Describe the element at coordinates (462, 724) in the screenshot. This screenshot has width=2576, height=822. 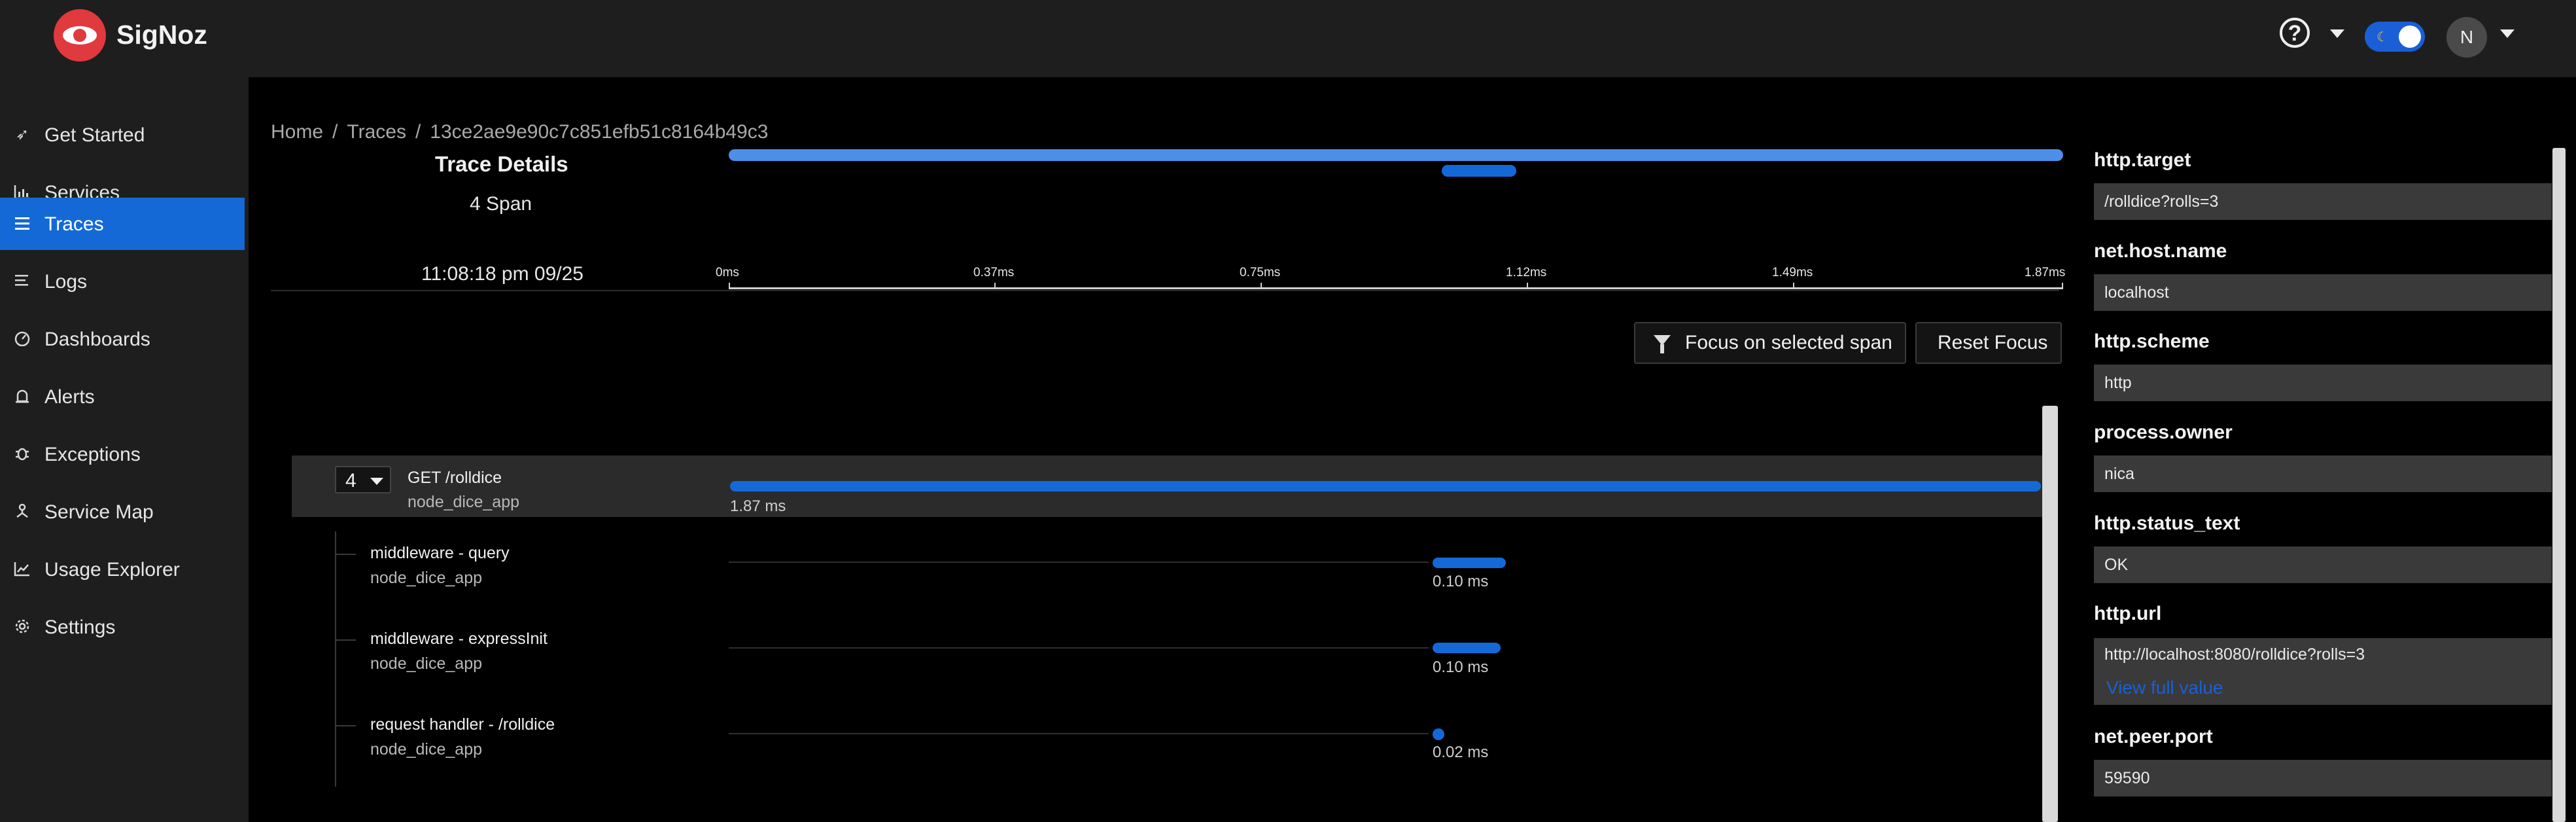
I see `span-name: request handler - /rolldice` at that location.